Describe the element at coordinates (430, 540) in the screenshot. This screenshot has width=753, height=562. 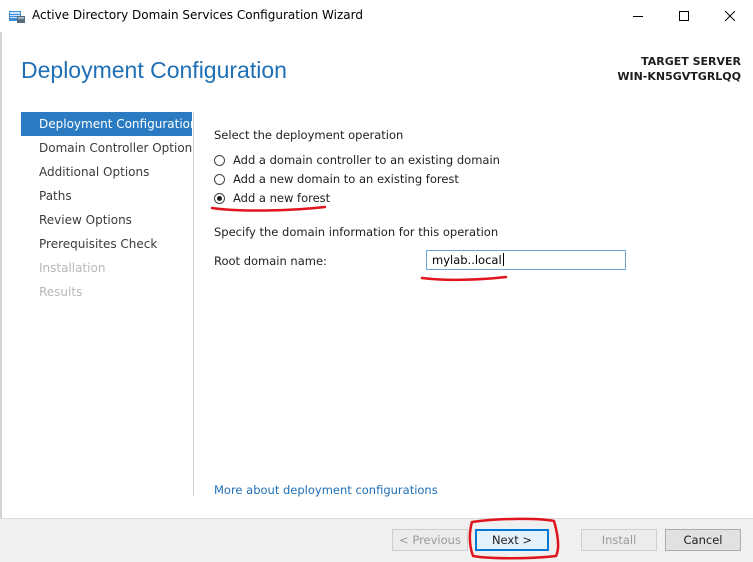
I see `previous-button: < Previous` at that location.